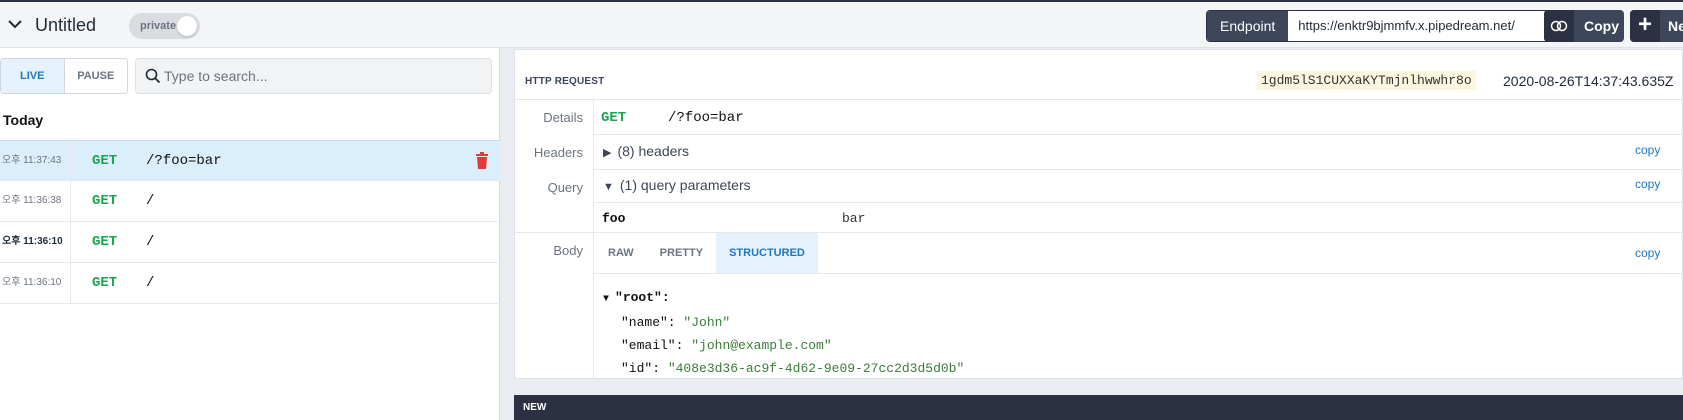 Image resolution: width=1683 pixels, height=420 pixels. I want to click on request-timestamp: 2020-08-26T14:37:43.635Z, so click(1588, 81).